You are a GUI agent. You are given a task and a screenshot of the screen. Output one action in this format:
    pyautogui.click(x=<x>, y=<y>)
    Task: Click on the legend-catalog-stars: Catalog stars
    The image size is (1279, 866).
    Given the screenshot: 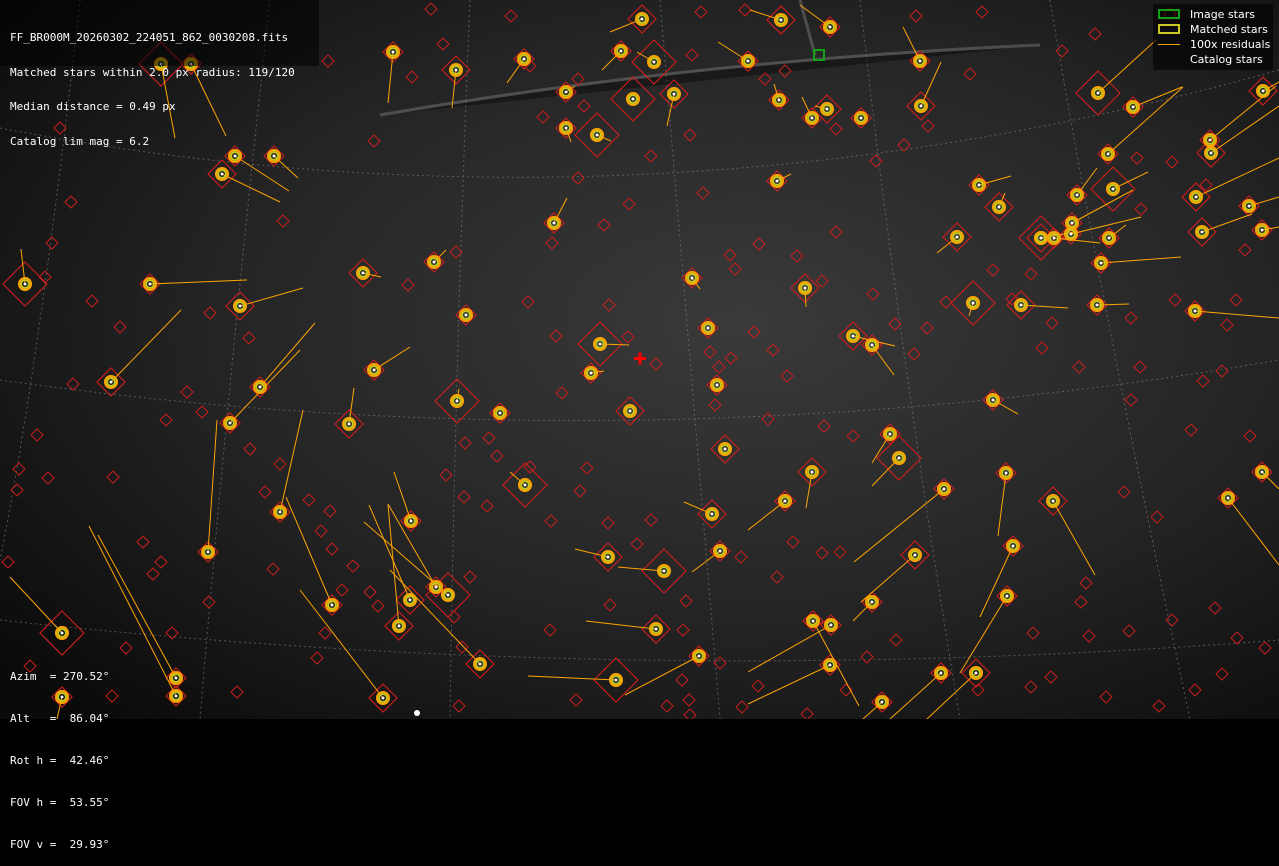 What is the action you would take?
    pyautogui.click(x=1210, y=59)
    